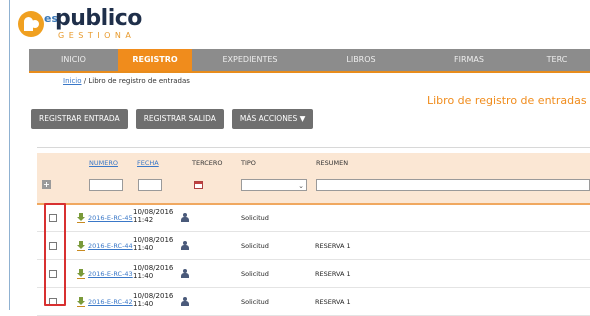 Image resolution: width=590 pixels, height=316 pixels. I want to click on column-header-tipo: TIPO, so click(248, 163).